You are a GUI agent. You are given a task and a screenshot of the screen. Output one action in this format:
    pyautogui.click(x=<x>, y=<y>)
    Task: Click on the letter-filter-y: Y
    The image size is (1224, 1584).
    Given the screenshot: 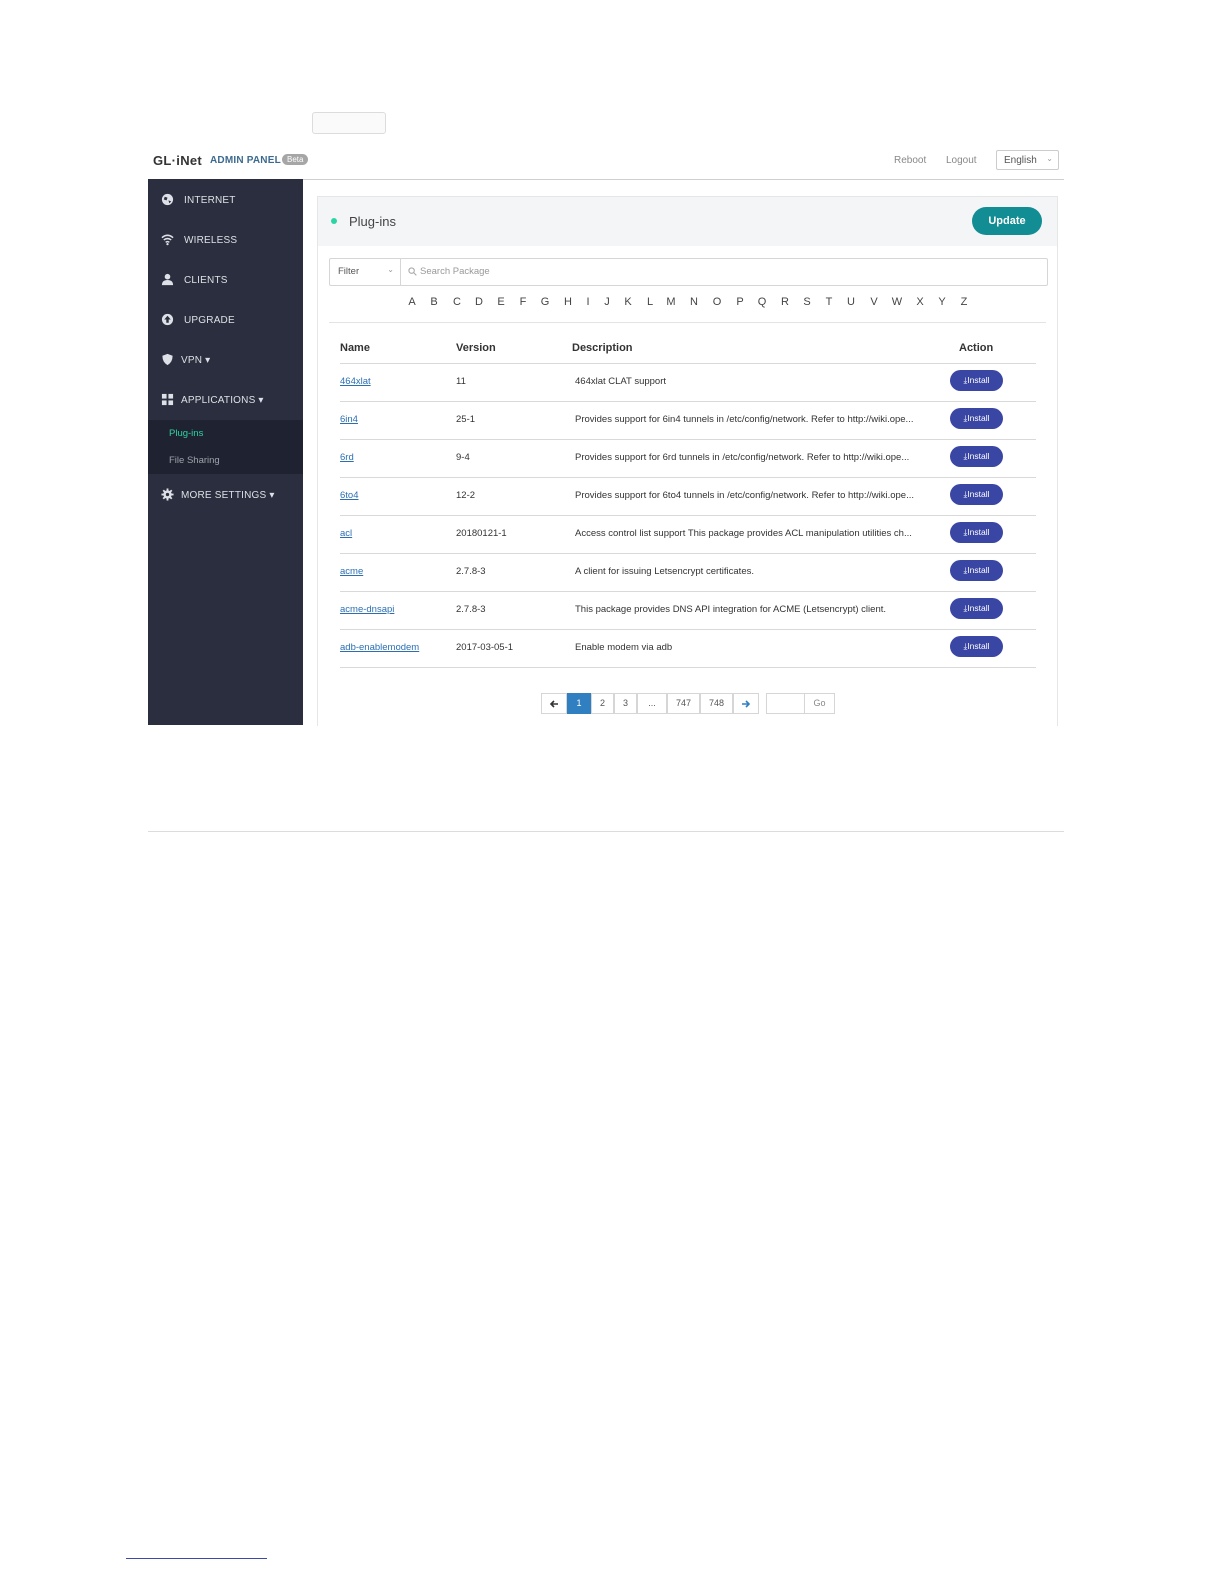 What is the action you would take?
    pyautogui.click(x=941, y=302)
    